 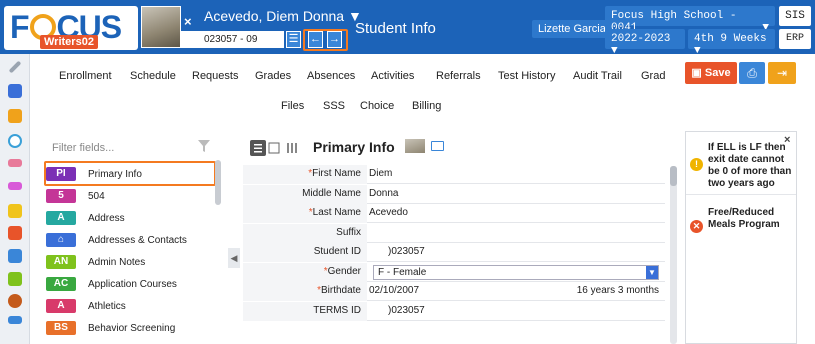 What do you see at coordinates (795, 16) in the screenshot?
I see `sis-button: SIS` at bounding box center [795, 16].